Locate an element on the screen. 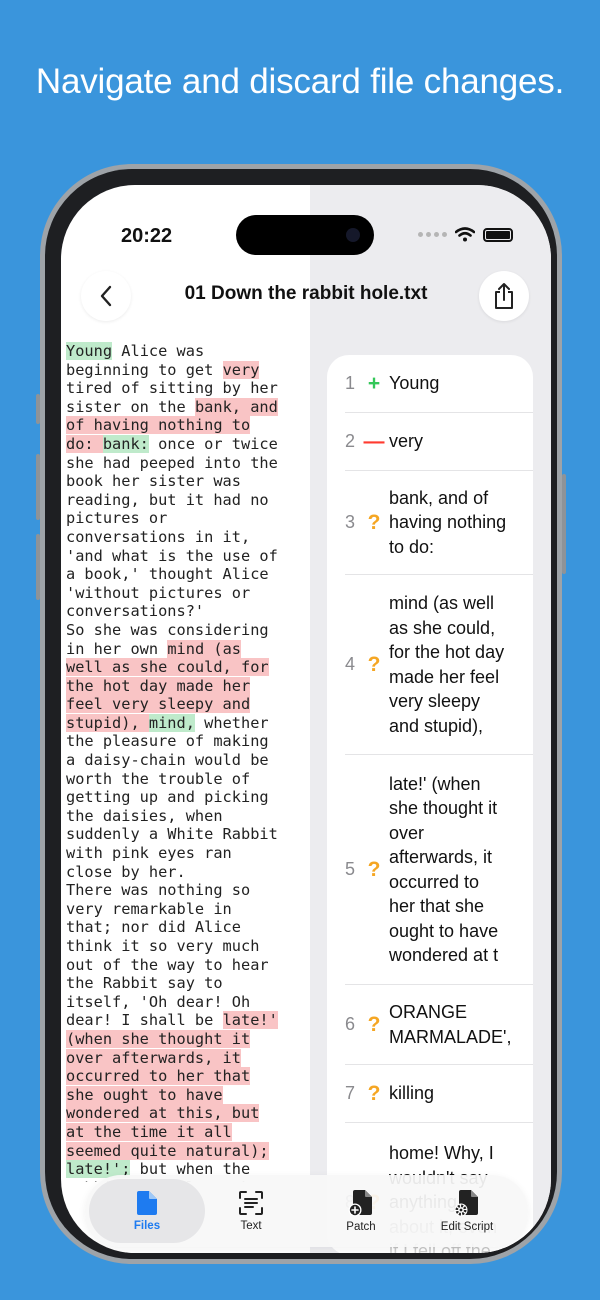 Image resolution: width=600 pixels, height=1300 pixels. status-icons is located at coordinates (465, 234).